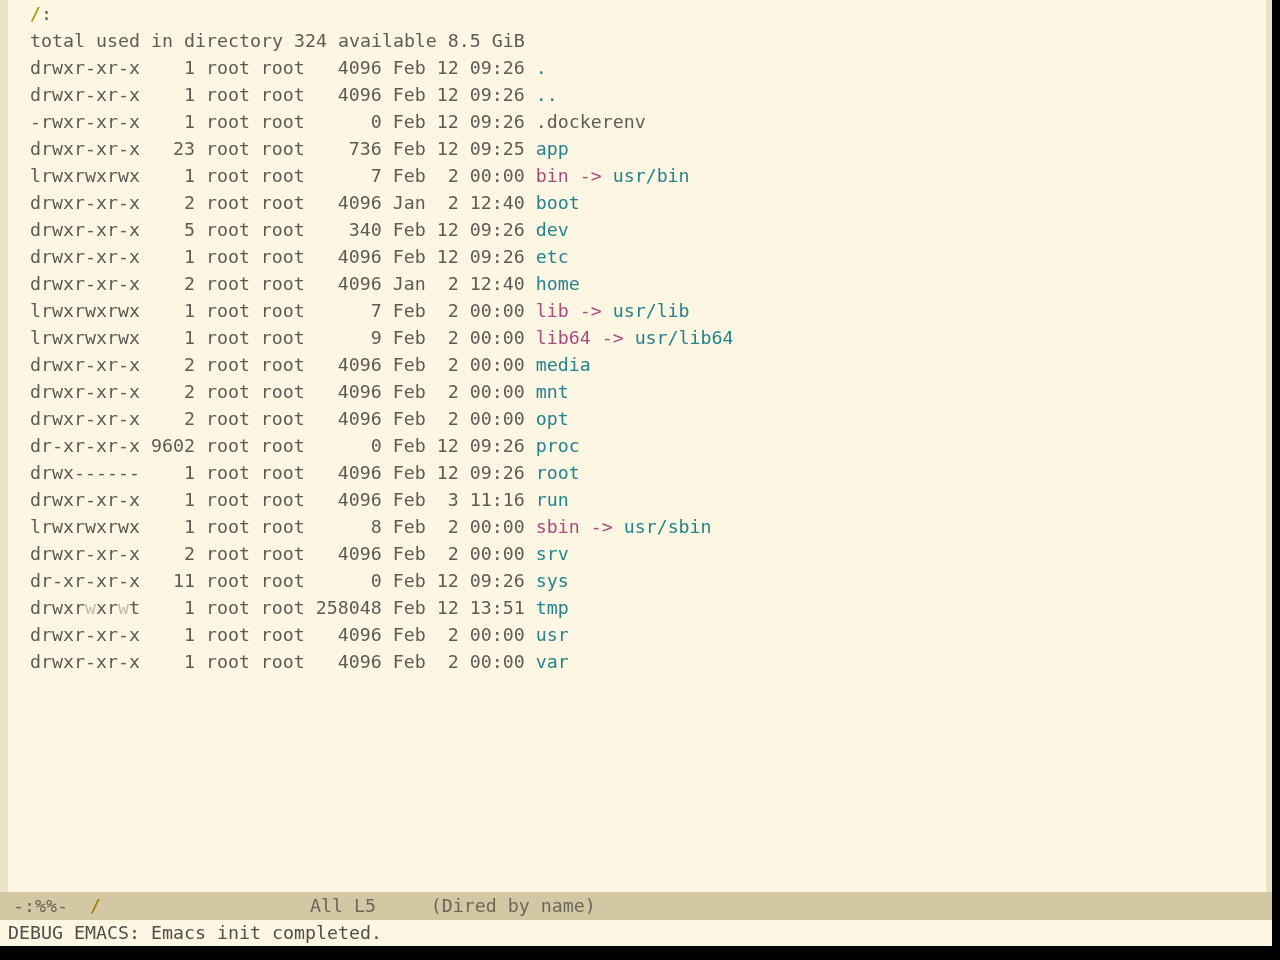  I want to click on directory-name: .., so click(546, 95).